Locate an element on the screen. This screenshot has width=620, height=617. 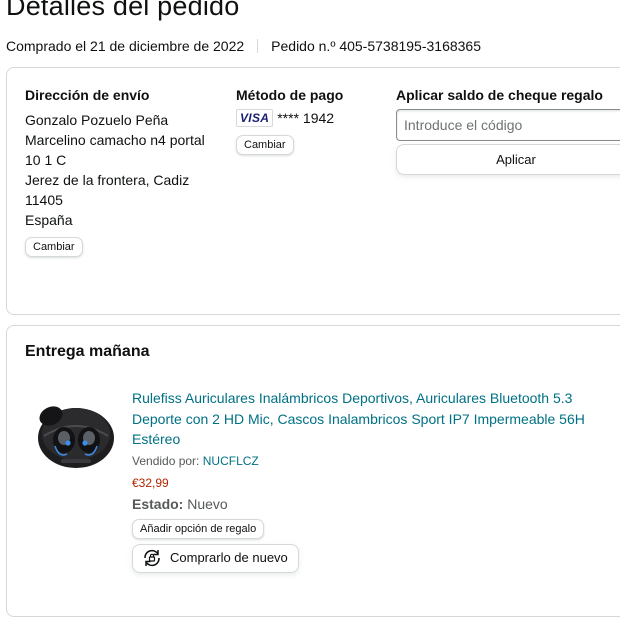
change-address-button: Cambiar is located at coordinates (54, 247).